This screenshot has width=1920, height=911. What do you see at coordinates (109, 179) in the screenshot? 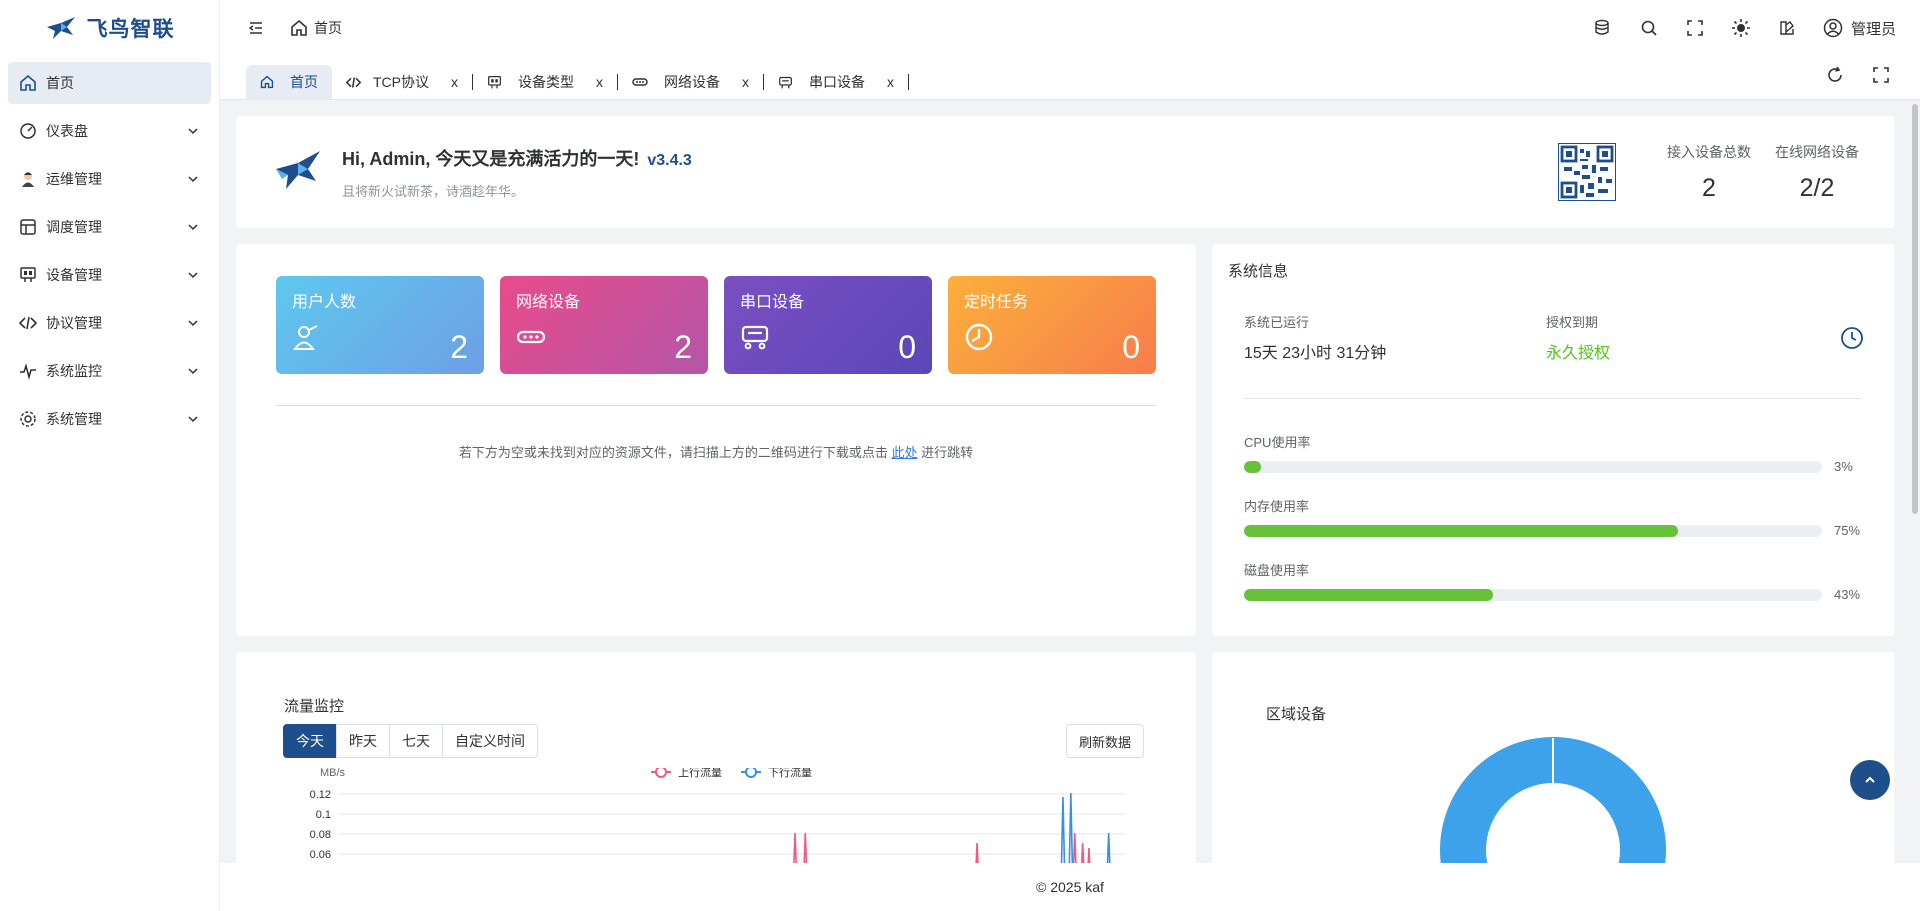
I see `sidebar-item-operations: 运维管理` at bounding box center [109, 179].